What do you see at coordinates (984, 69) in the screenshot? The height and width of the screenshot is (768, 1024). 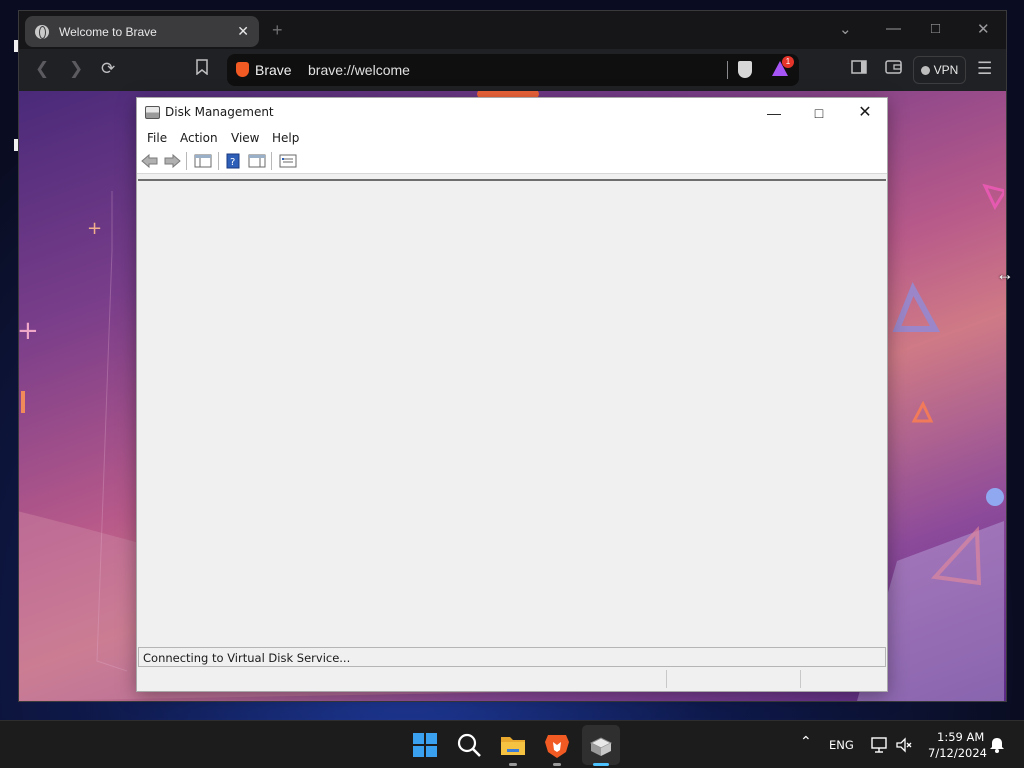 I see `hamburger-menu-icon: ☰` at bounding box center [984, 69].